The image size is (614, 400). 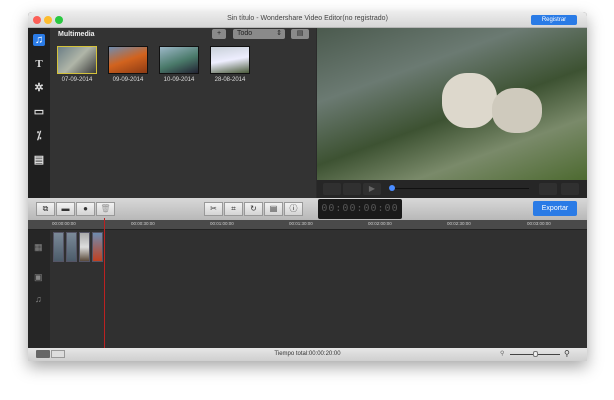 What do you see at coordinates (555, 208) in the screenshot?
I see `export-button: Exportar` at bounding box center [555, 208].